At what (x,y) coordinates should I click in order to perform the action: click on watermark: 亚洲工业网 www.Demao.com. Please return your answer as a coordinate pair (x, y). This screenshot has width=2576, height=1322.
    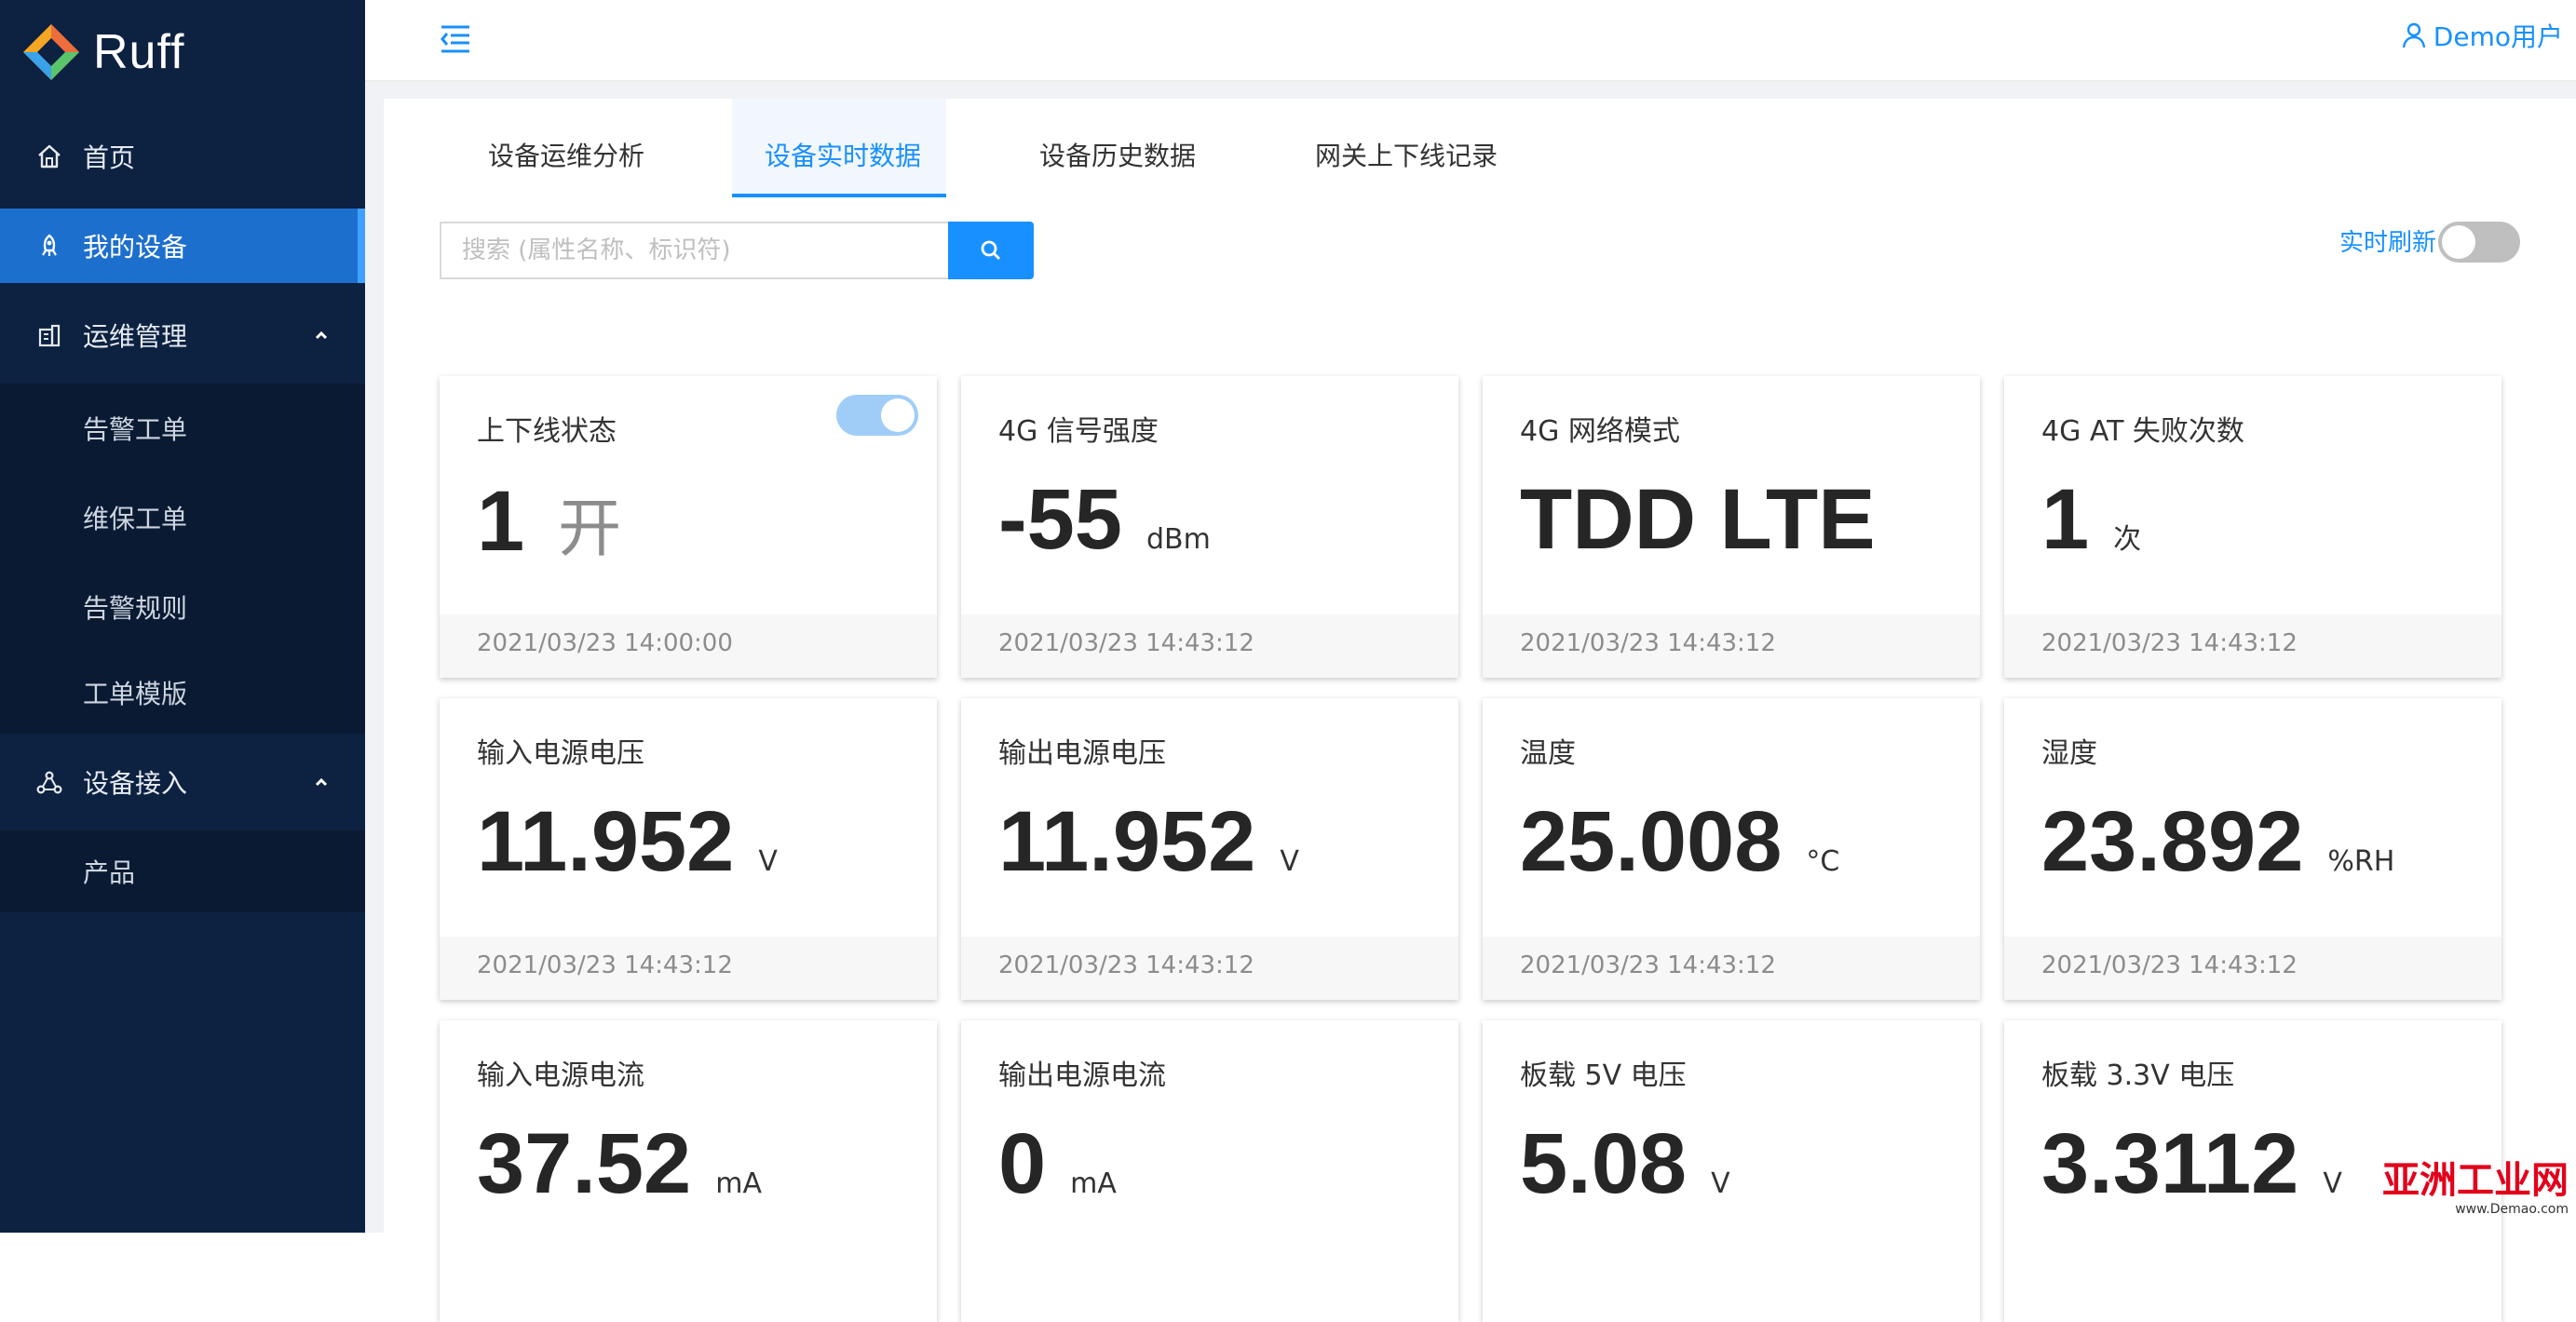
    Looking at the image, I should click on (2475, 1189).